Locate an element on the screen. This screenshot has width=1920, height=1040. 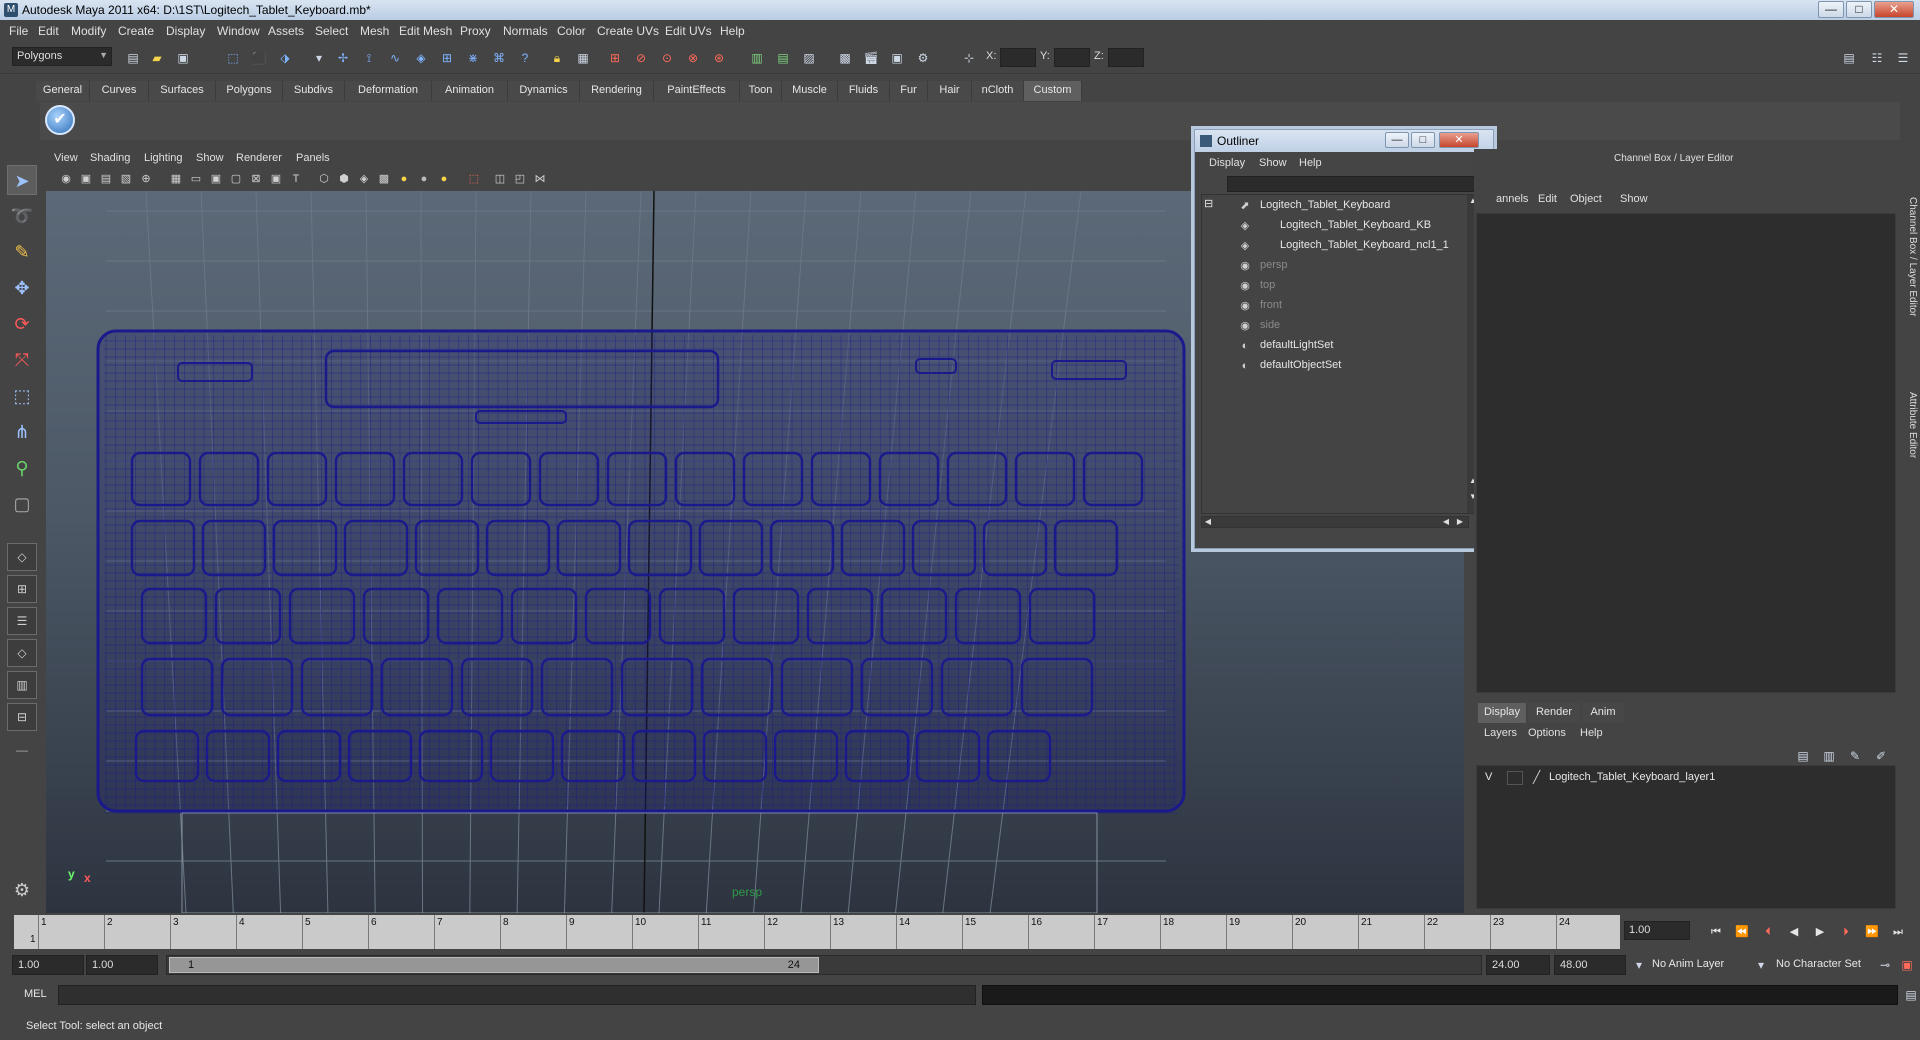
select-surfaces-icon: ◈ is located at coordinates (421, 58).